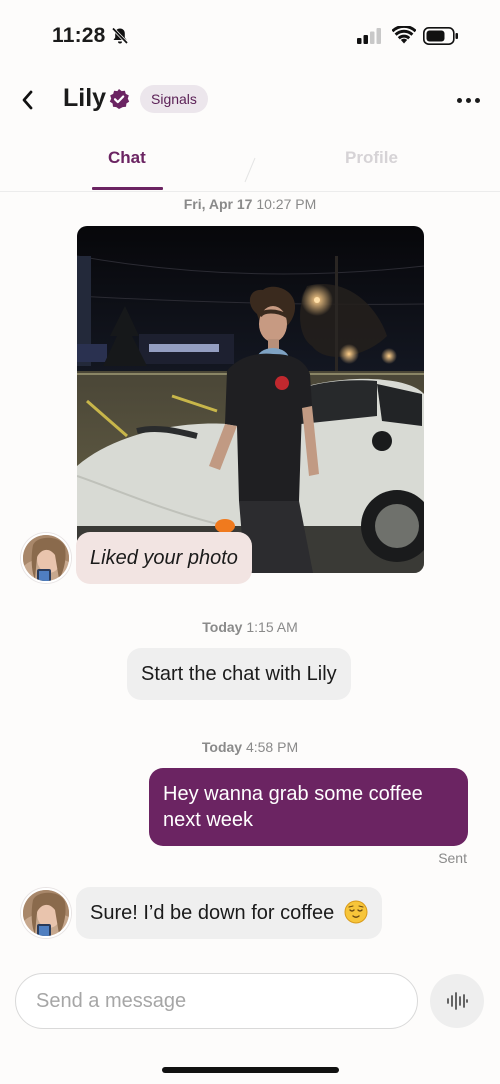 This screenshot has height=1084, width=500. Describe the element at coordinates (452, 858) in the screenshot. I see `delivery-status: Sent` at that location.